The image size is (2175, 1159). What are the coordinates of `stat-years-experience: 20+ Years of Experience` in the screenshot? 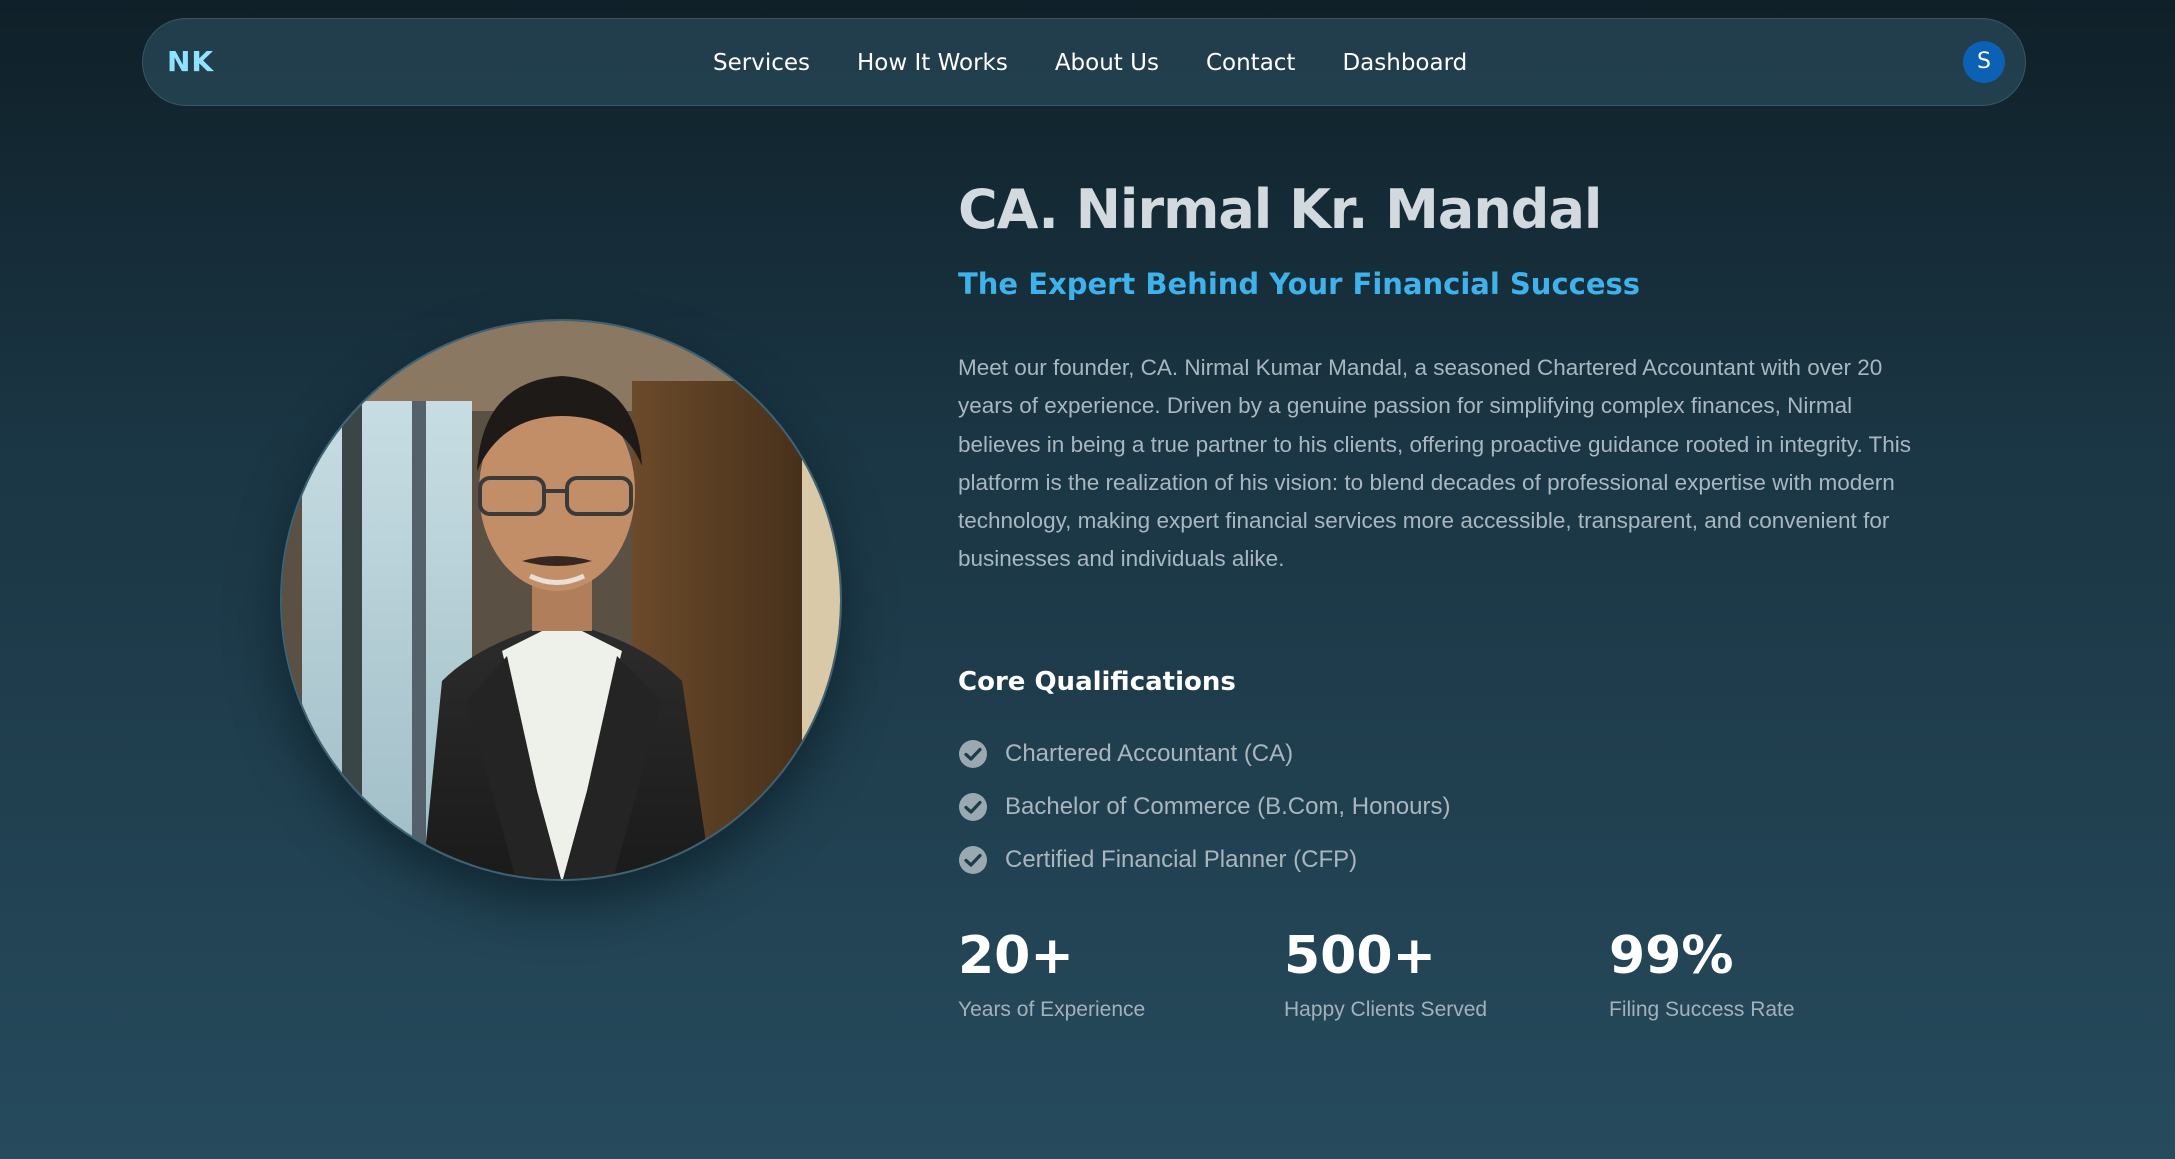 It's located at (1098, 973).